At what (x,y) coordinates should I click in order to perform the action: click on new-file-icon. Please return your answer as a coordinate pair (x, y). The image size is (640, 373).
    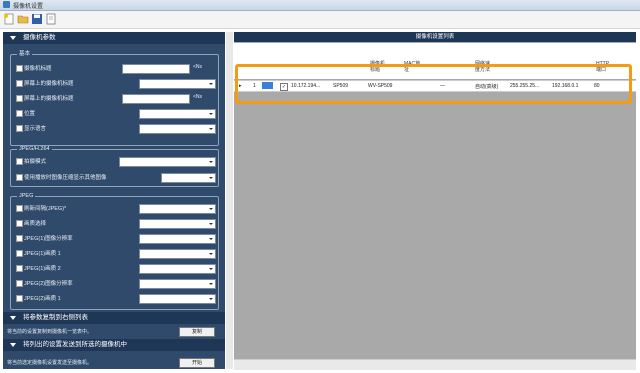
    Looking at the image, I should click on (9, 19).